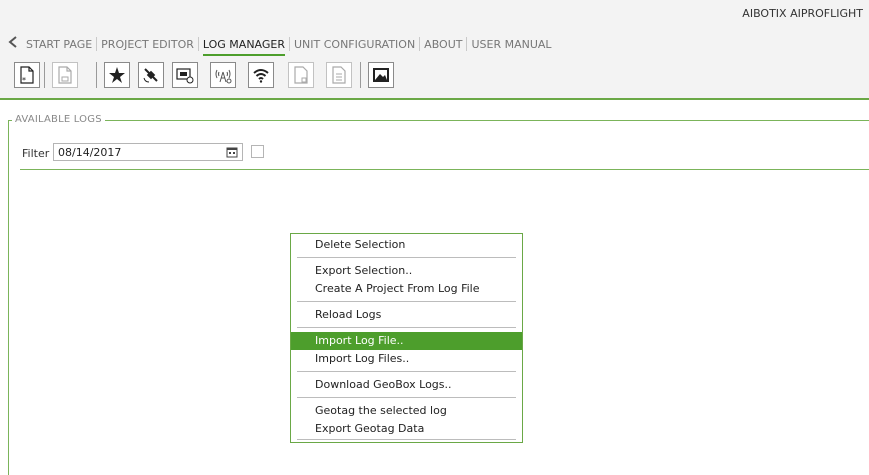 The width and height of the screenshot is (869, 475). I want to click on filter-date-value: 08/14/2017, so click(90, 152).